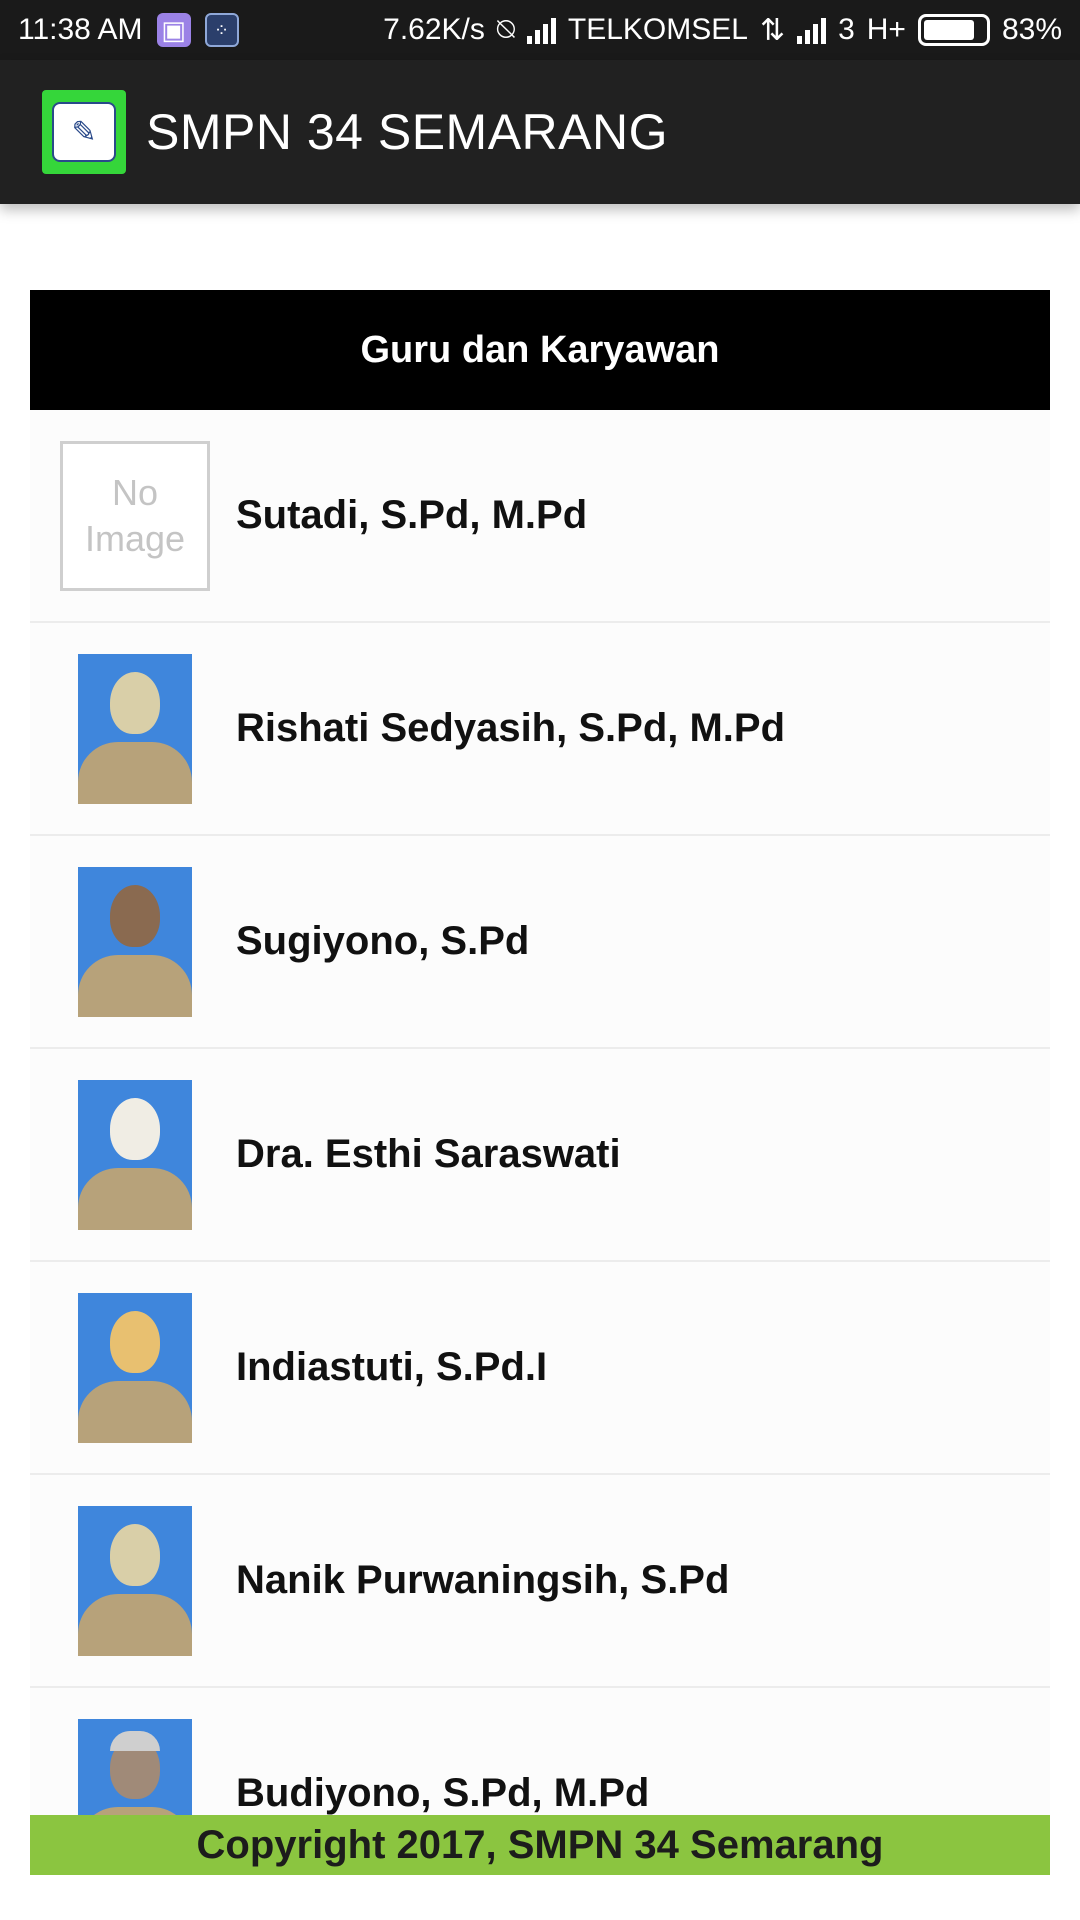 The width and height of the screenshot is (1080, 1920). What do you see at coordinates (953, 30) in the screenshot?
I see `battery-icon` at bounding box center [953, 30].